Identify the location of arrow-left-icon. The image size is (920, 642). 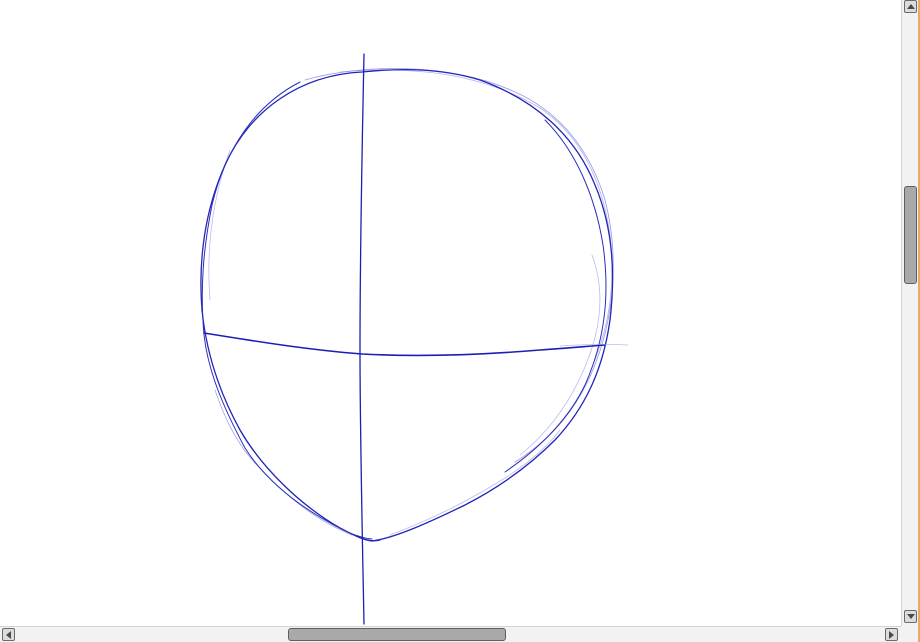
(8, 634).